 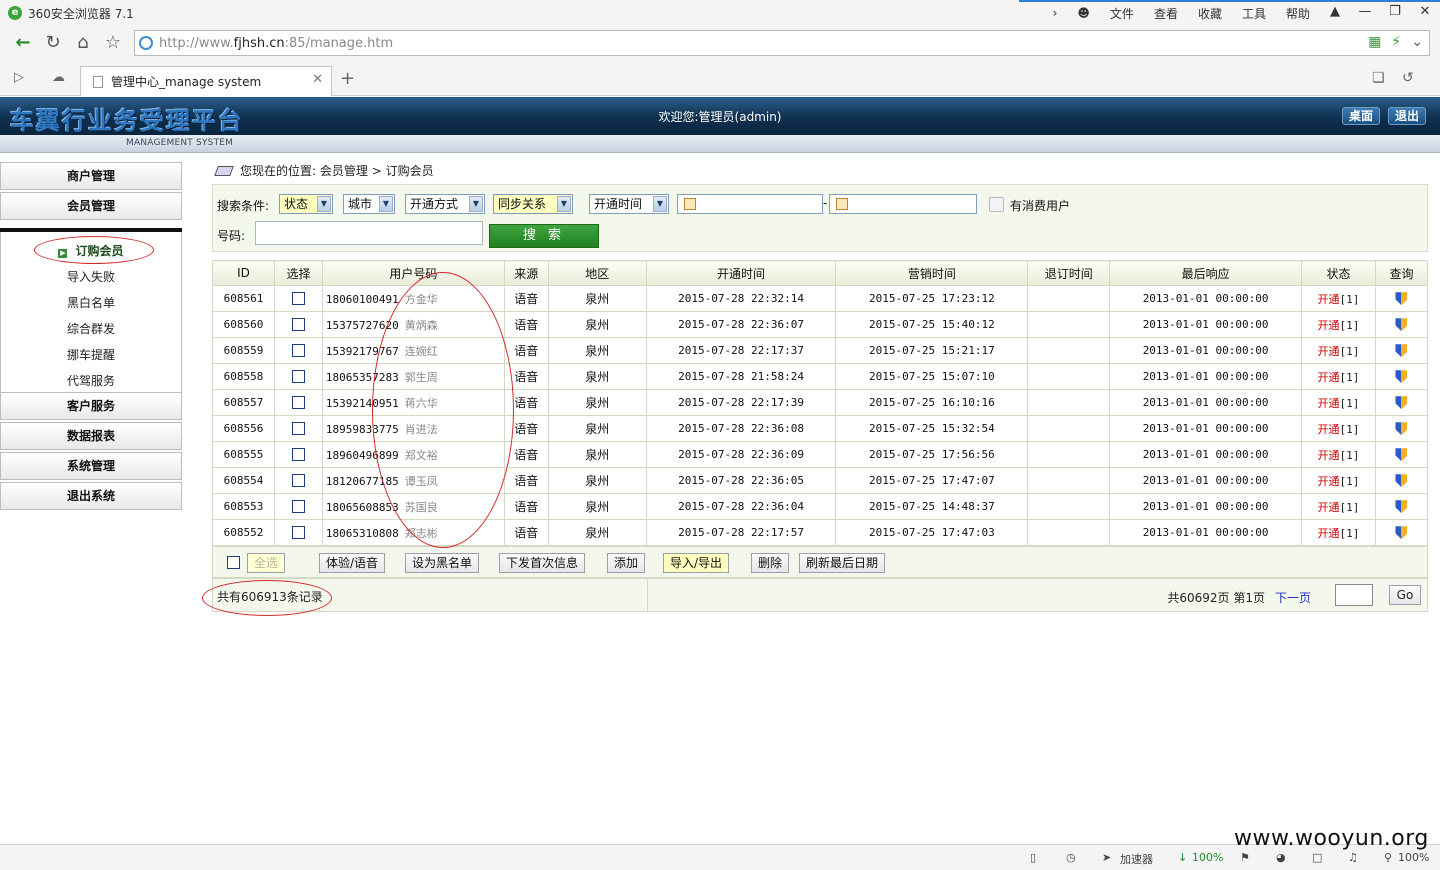 What do you see at coordinates (91, 176) in the screenshot?
I see `sidebar-item-merchant: 商户管理` at bounding box center [91, 176].